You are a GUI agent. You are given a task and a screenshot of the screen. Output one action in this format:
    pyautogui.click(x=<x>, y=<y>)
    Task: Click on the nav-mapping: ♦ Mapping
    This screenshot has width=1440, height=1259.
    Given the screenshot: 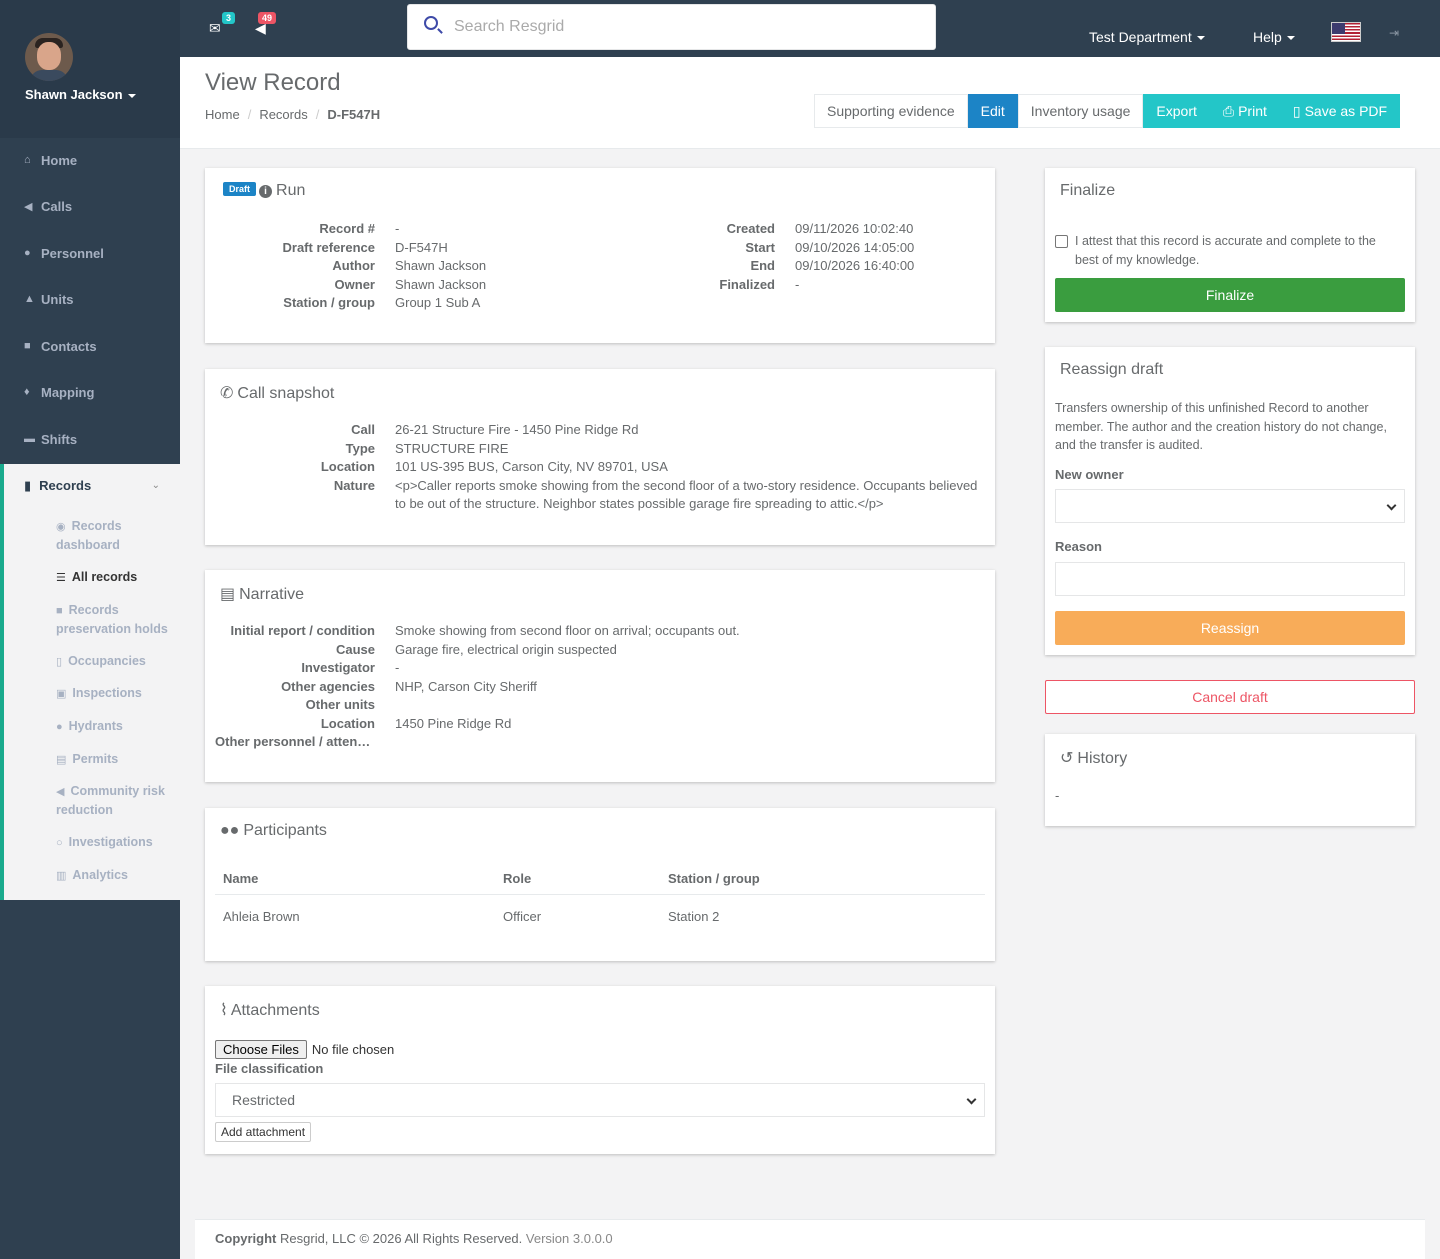 What is the action you would take?
    pyautogui.click(x=90, y=392)
    